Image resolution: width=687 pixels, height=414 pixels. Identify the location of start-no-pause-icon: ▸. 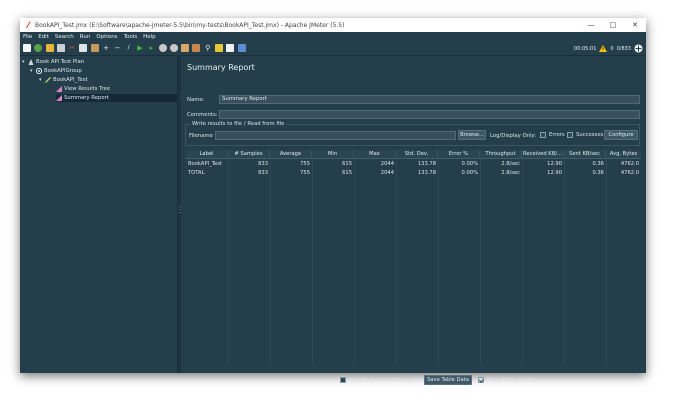
(151, 48).